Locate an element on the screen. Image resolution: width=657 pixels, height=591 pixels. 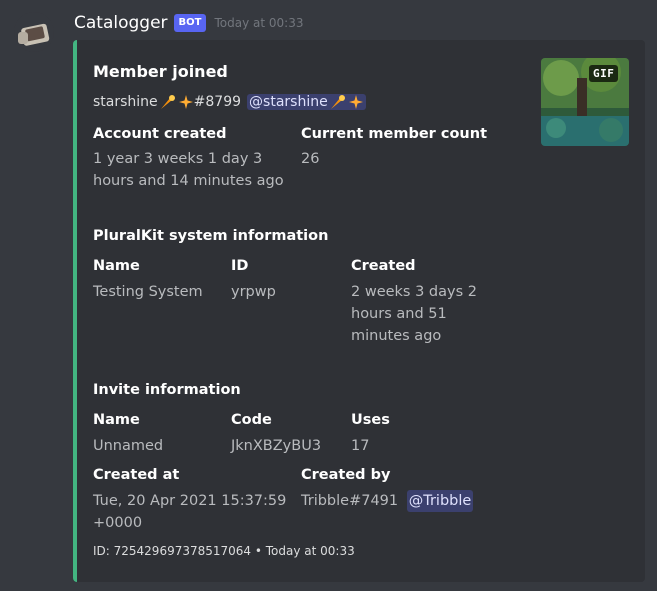
field-value-invite-code: JknXBZyBU3 is located at coordinates (276, 446).